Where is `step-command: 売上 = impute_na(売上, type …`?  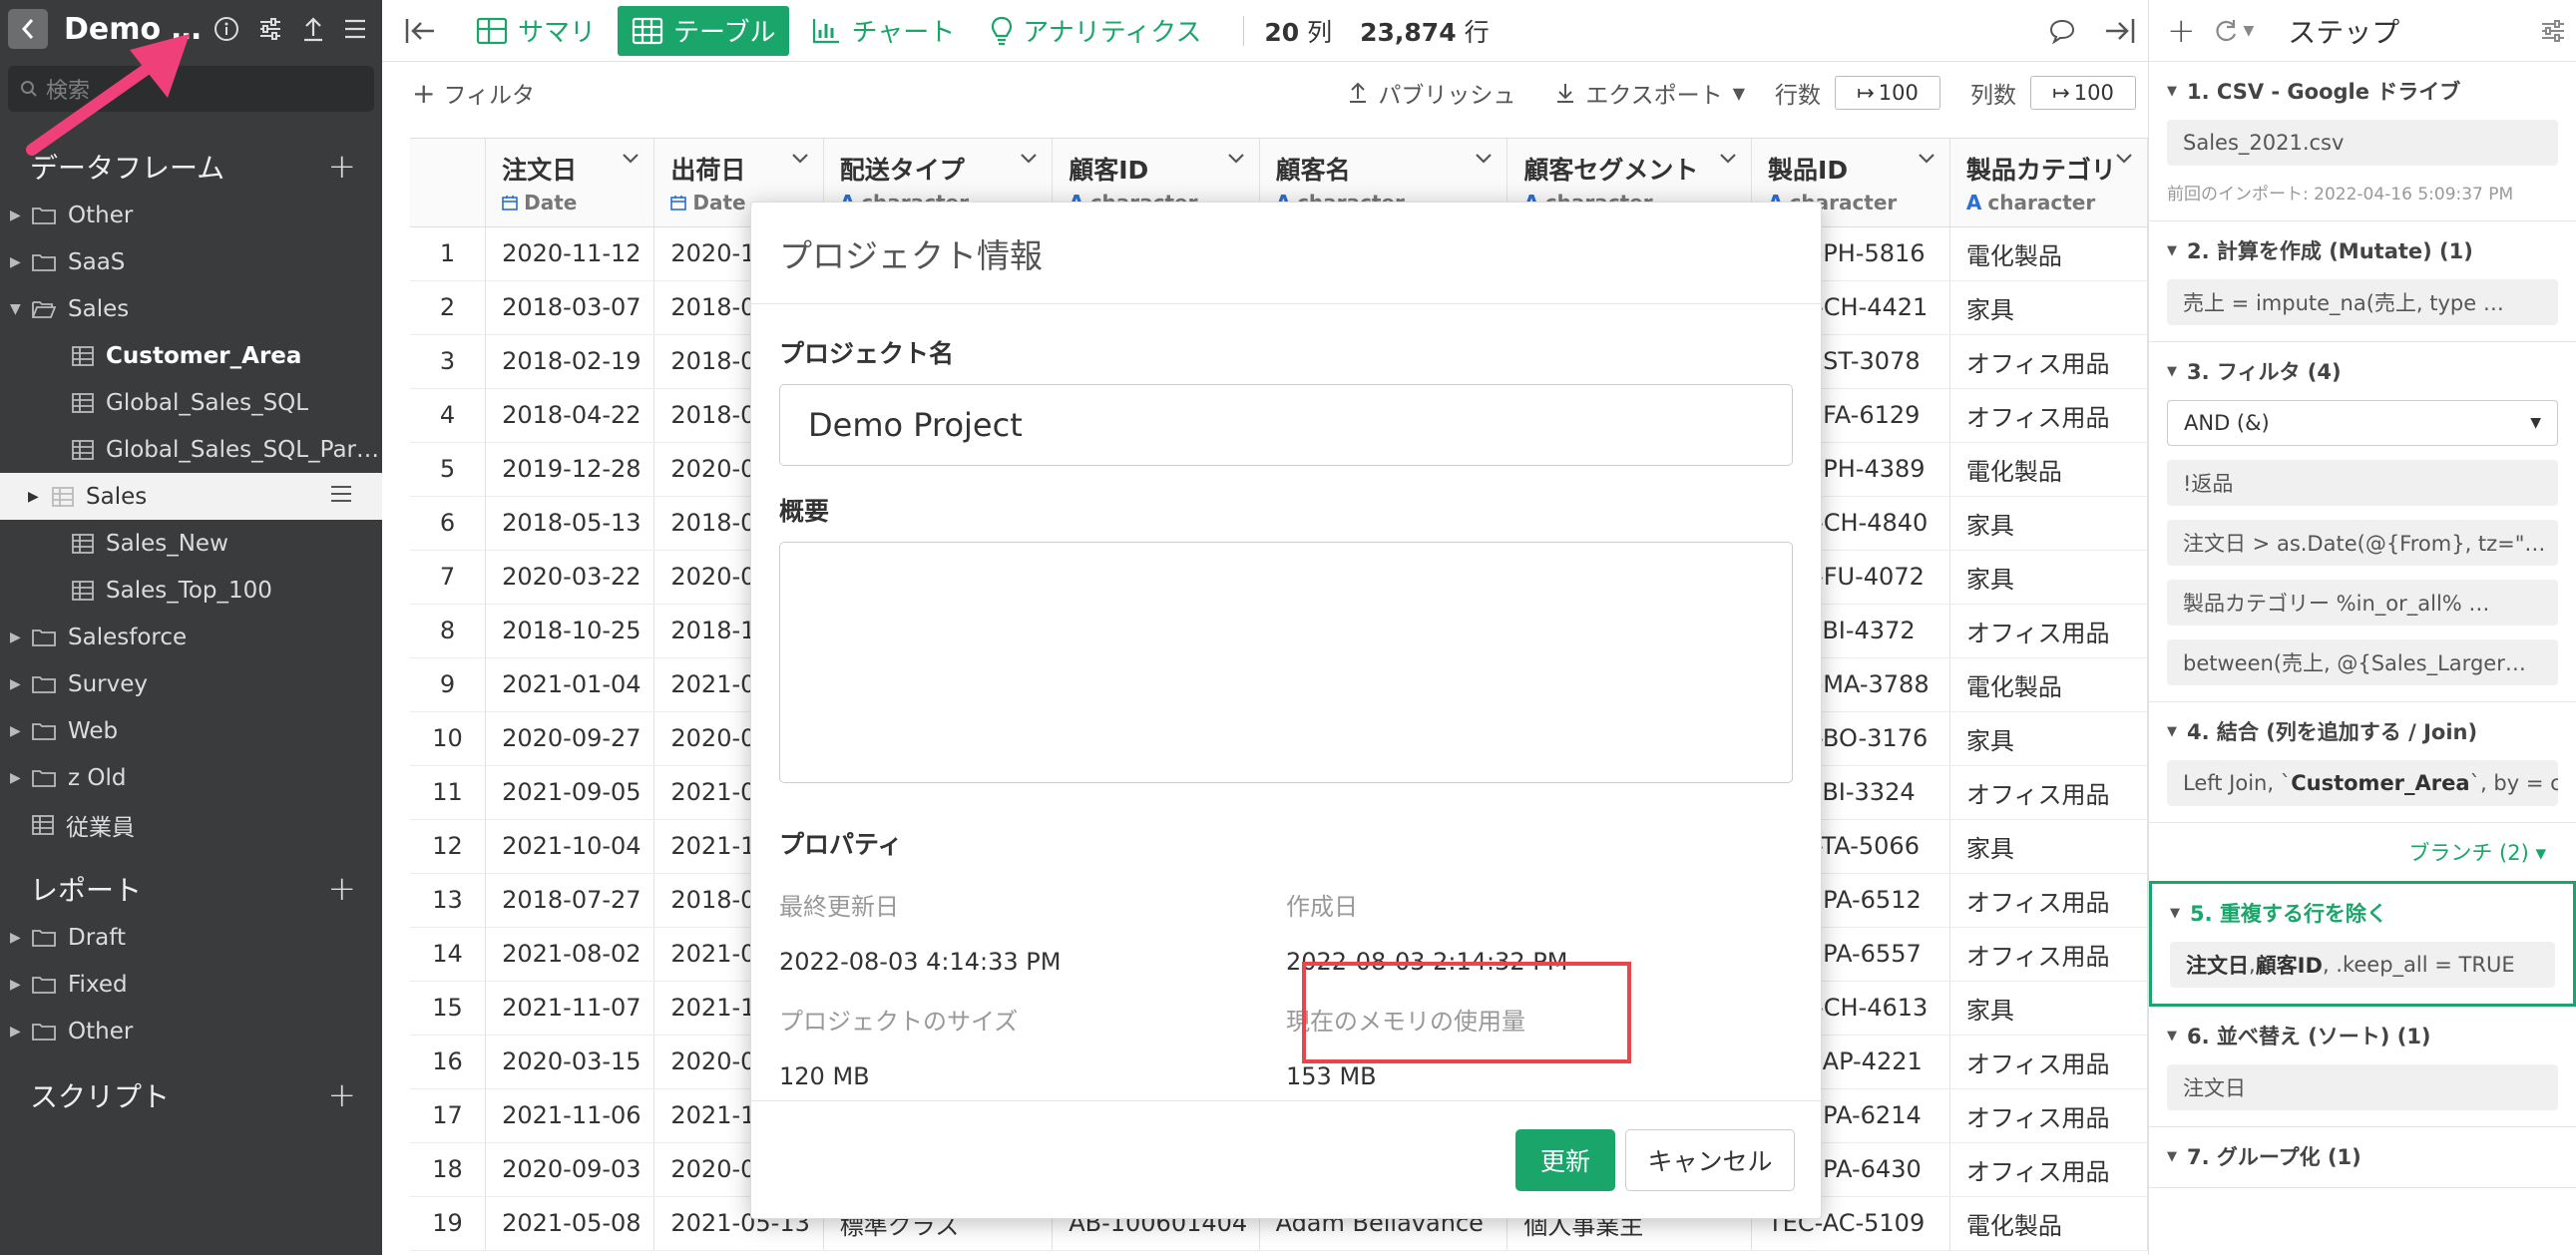 step-command: 売上 = impute_na(売上, type … is located at coordinates (2363, 302).